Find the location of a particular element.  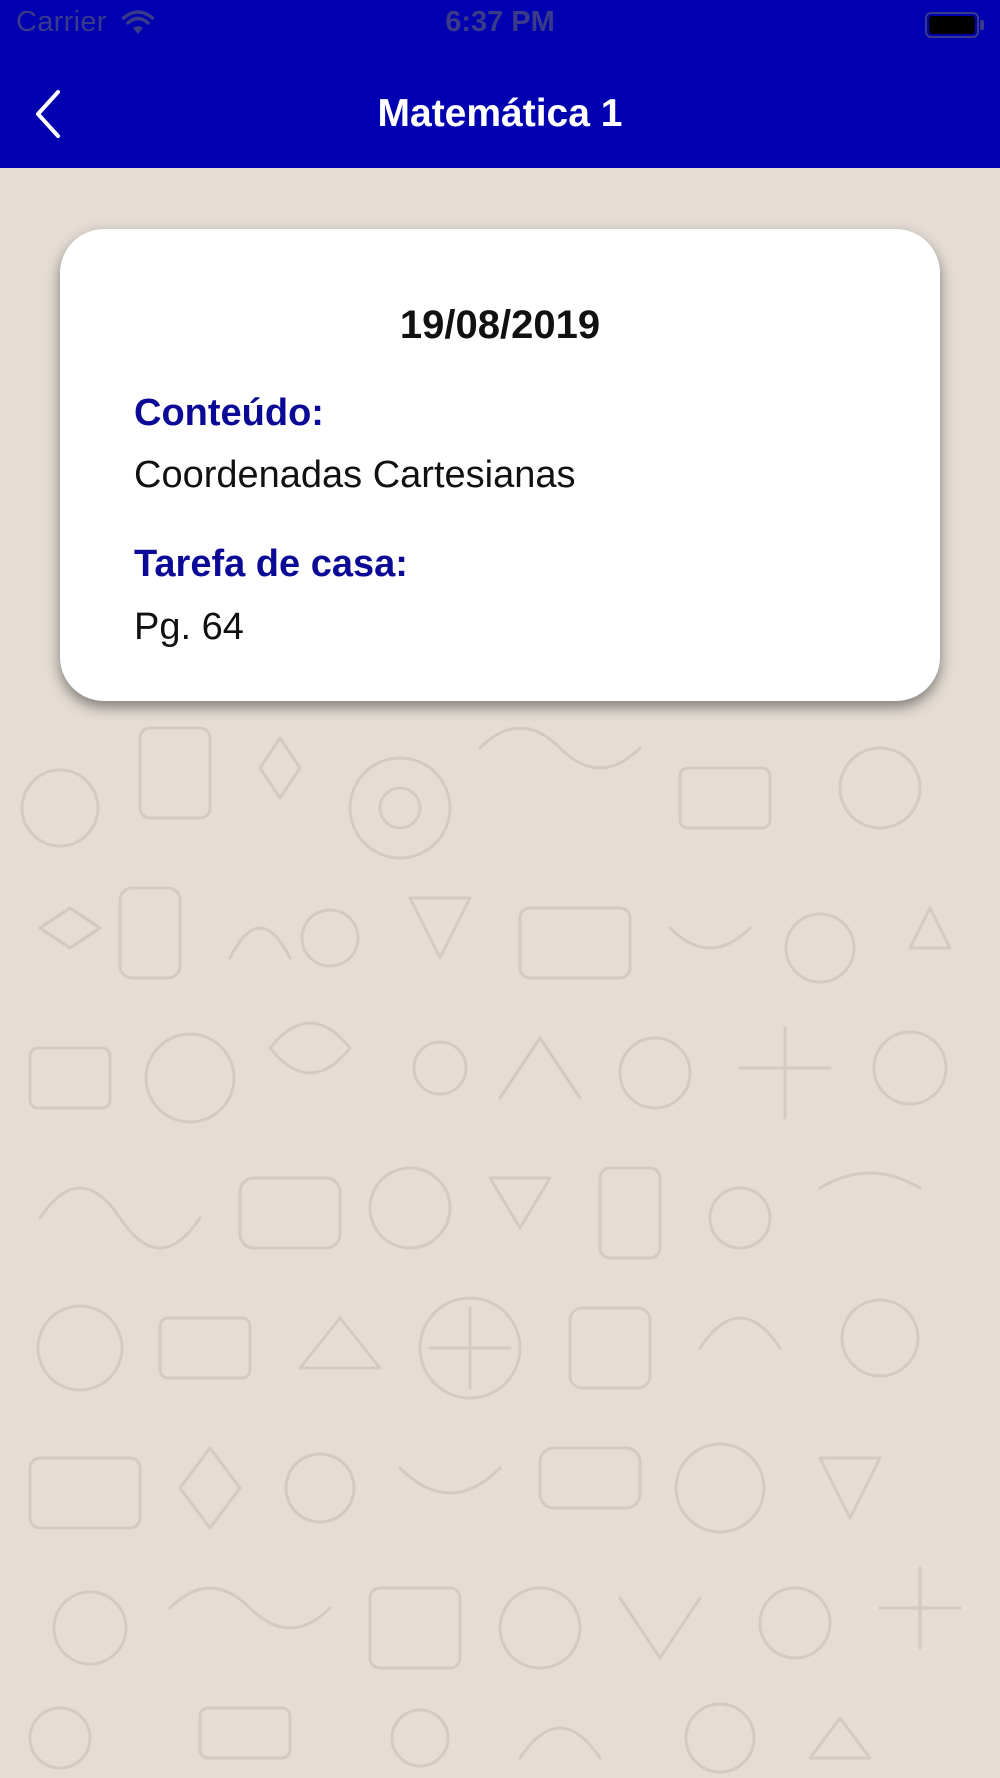

battery-icon is located at coordinates (954, 25).